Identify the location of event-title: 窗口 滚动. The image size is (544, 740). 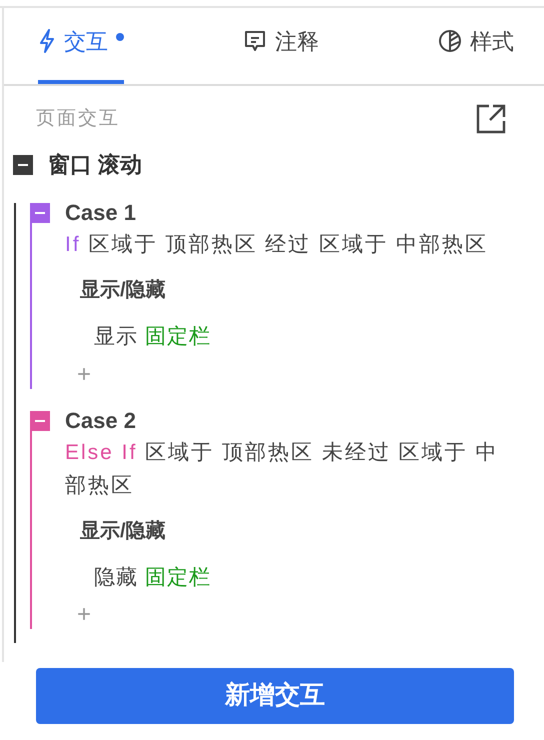
(95, 164).